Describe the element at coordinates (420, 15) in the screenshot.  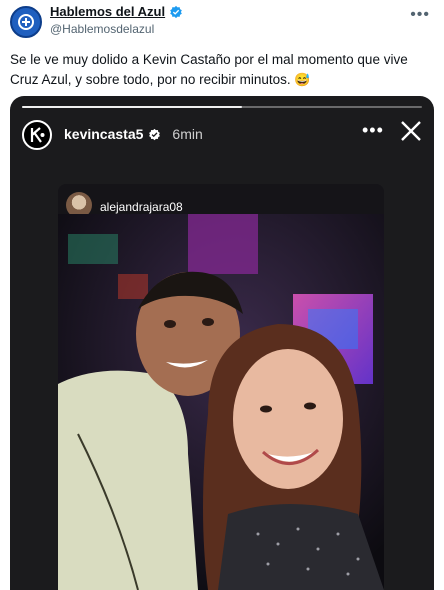
I see `more-options-button: •••` at that location.